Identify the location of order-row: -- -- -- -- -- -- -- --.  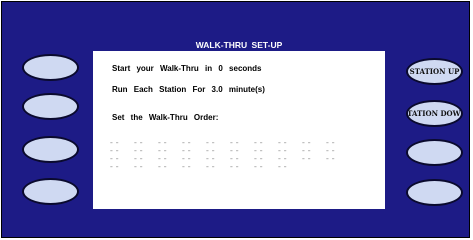
(229, 168).